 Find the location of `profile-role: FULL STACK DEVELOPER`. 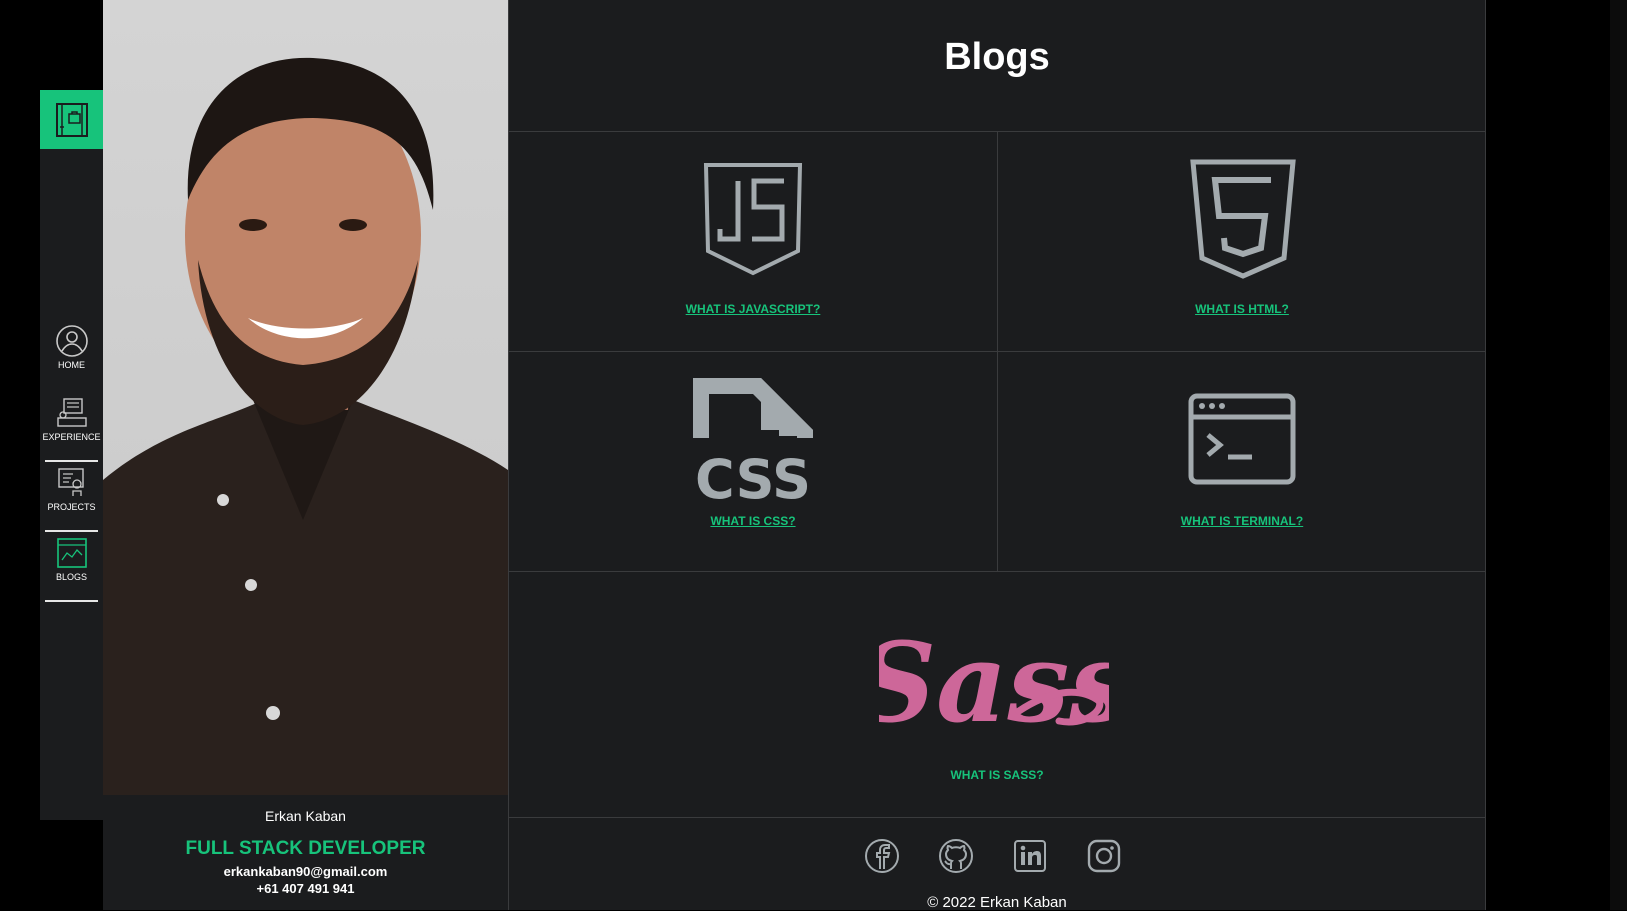

profile-role: FULL STACK DEVELOPER is located at coordinates (305, 848).